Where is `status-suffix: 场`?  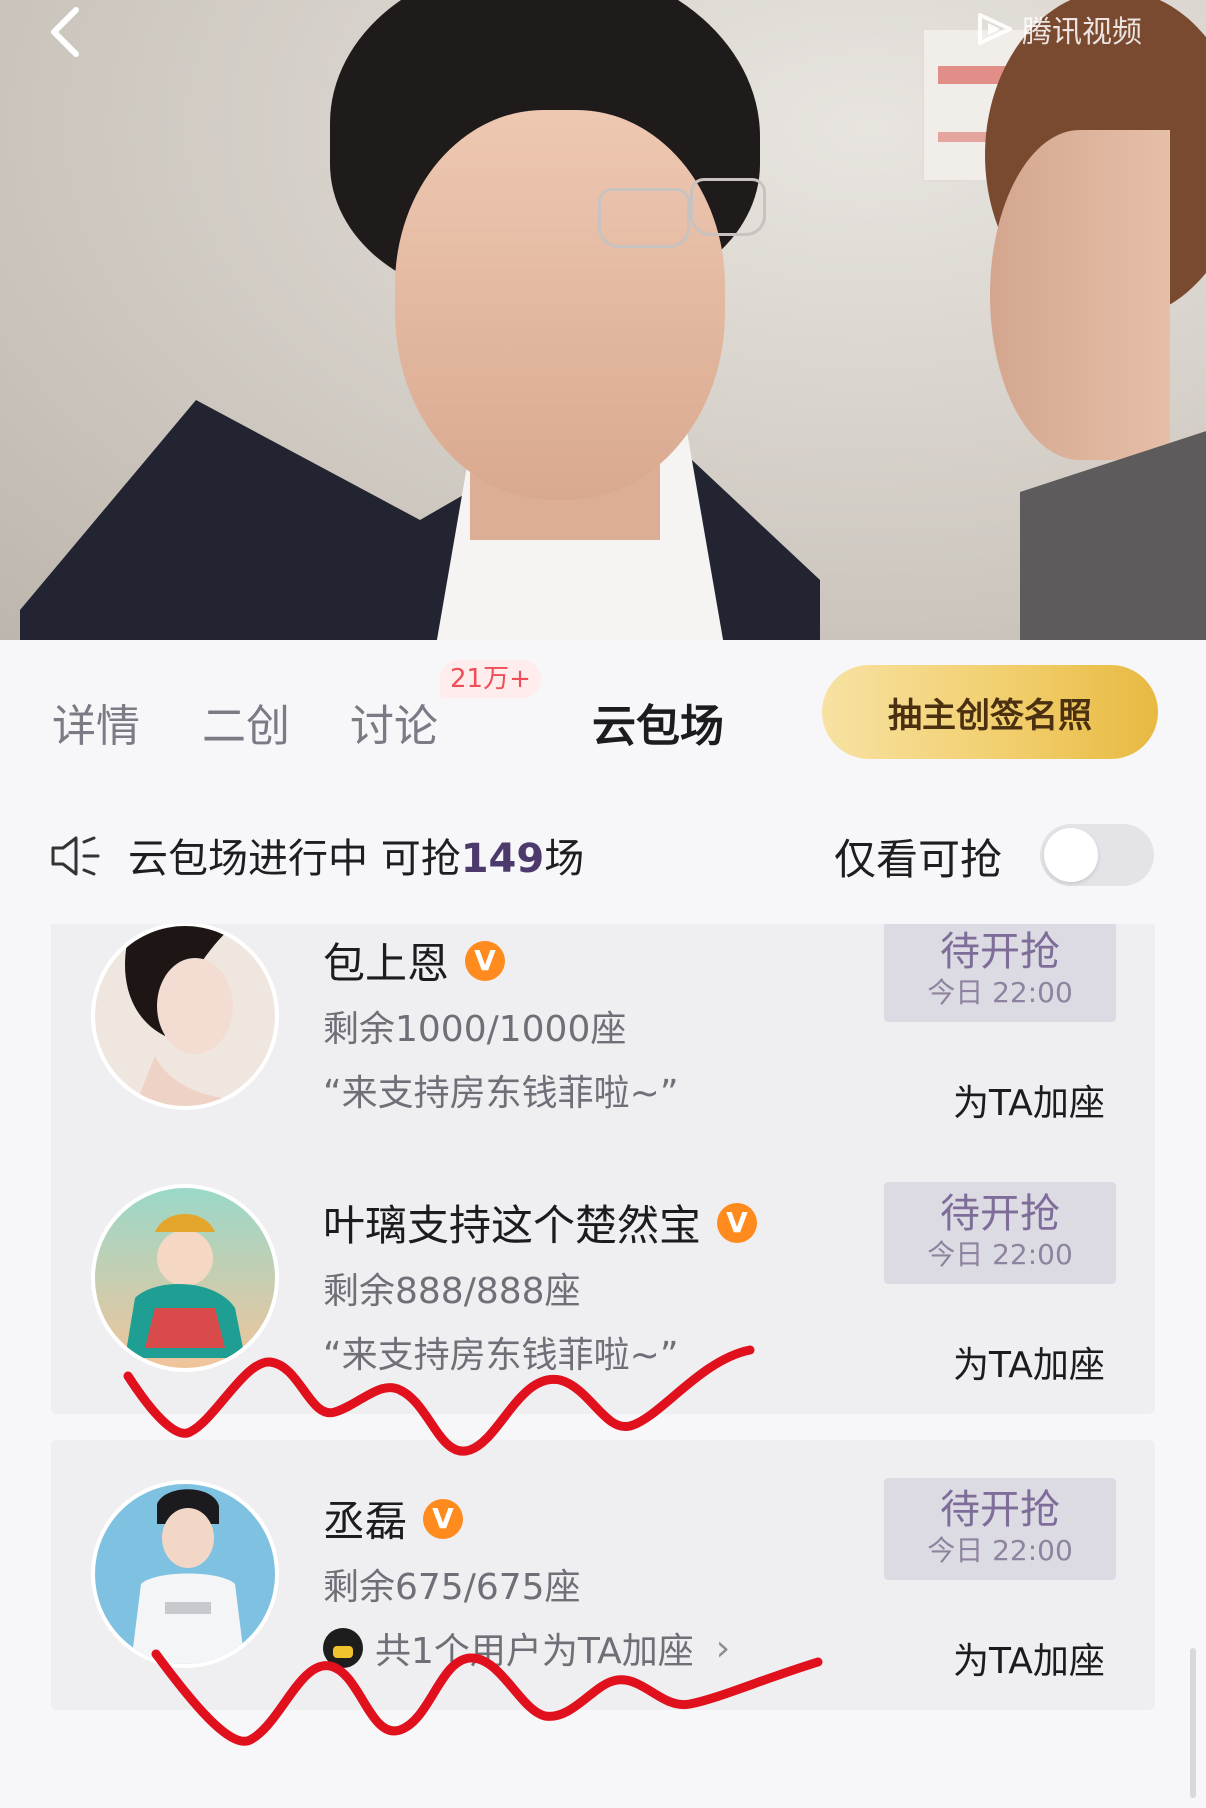
status-suffix: 场 is located at coordinates (564, 859).